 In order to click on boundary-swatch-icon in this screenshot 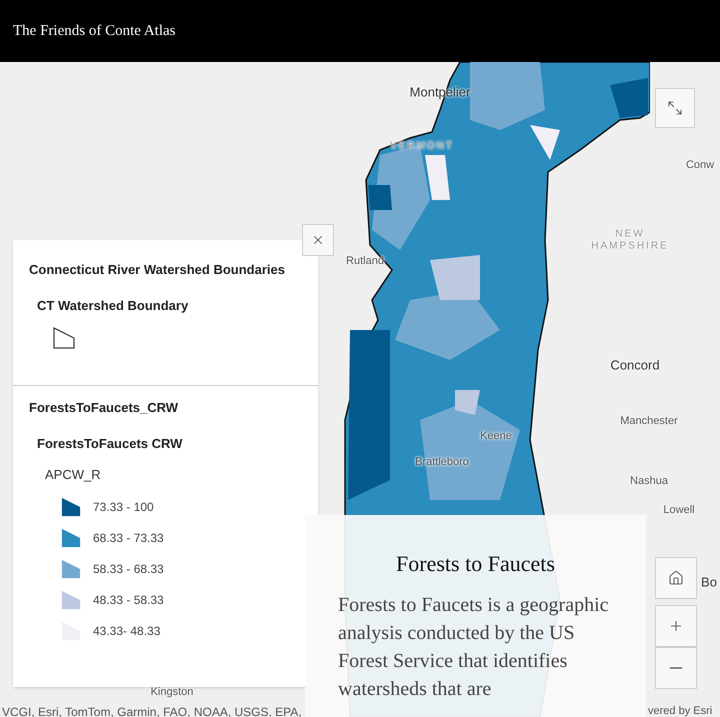, I will do `click(64, 338)`.